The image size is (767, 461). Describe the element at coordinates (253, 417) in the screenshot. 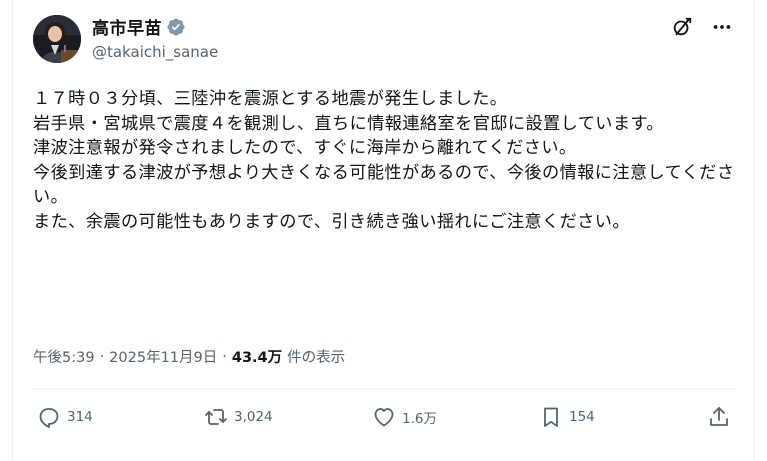

I see `repost-count: 3,024` at that location.